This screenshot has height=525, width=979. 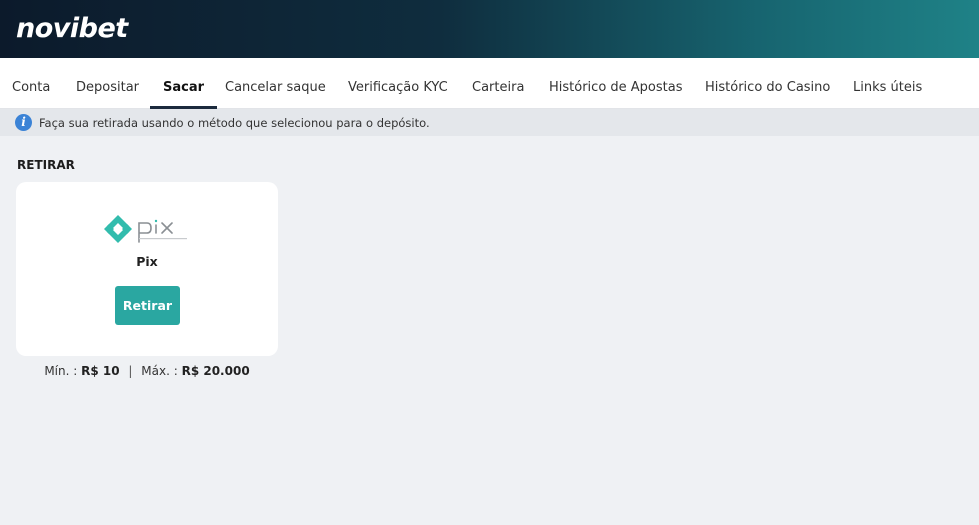 I want to click on pix-logo-icon, so click(x=145, y=229).